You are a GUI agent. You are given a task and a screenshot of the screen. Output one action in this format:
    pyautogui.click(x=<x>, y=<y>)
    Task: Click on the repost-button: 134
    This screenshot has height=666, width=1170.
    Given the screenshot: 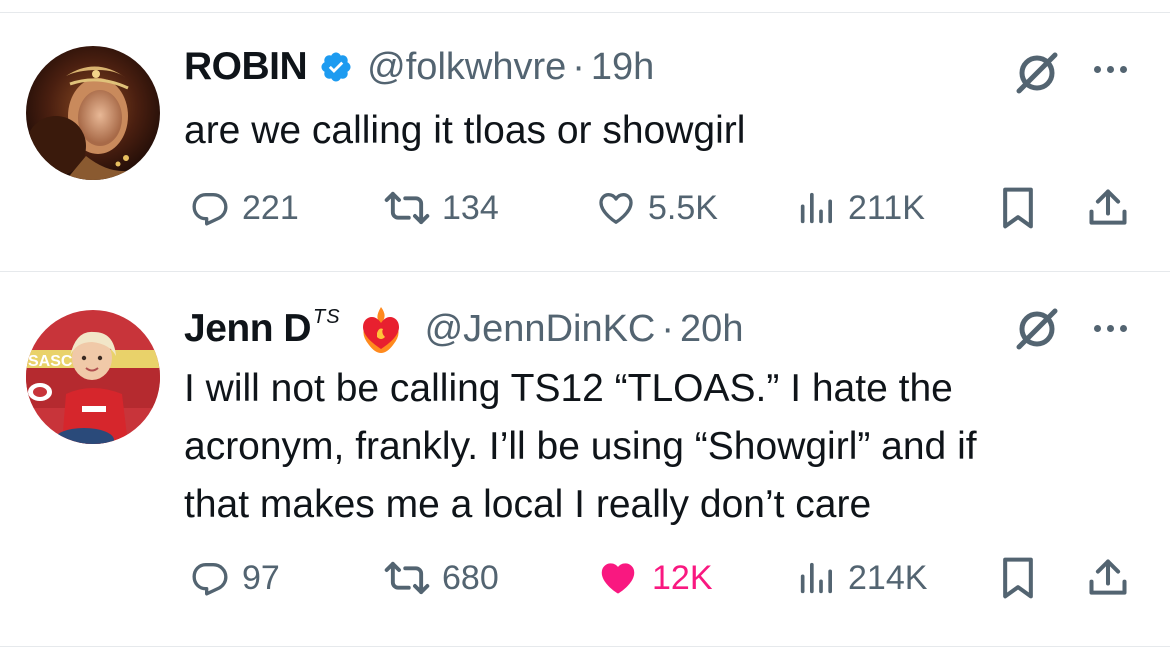 What is the action you would take?
    pyautogui.click(x=441, y=208)
    